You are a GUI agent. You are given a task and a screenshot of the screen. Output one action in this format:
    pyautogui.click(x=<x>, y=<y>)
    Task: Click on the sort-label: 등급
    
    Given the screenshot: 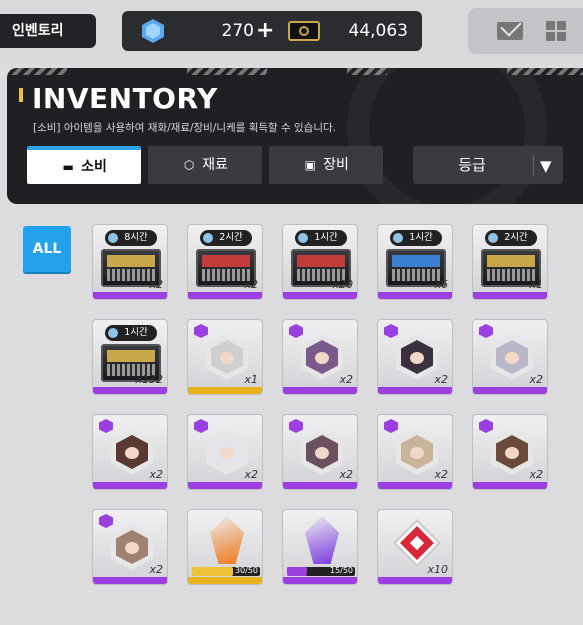 What is the action you would take?
    pyautogui.click(x=472, y=165)
    